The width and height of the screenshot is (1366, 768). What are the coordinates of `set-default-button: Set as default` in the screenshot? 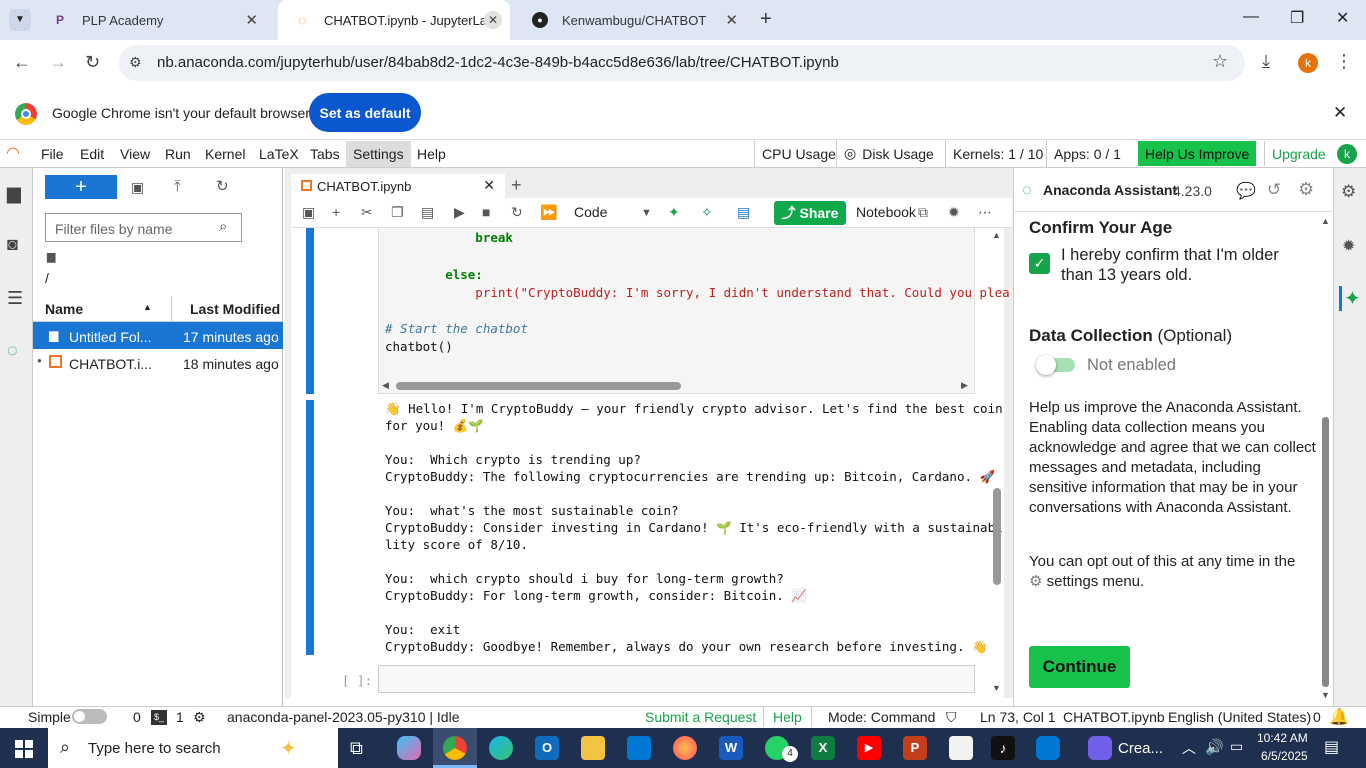 It's located at (365, 112).